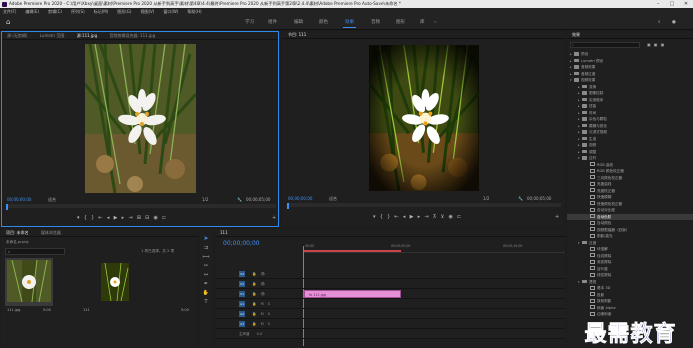  What do you see at coordinates (206, 266) in the screenshot?
I see `razor-tool-icon: ✂` at bounding box center [206, 266].